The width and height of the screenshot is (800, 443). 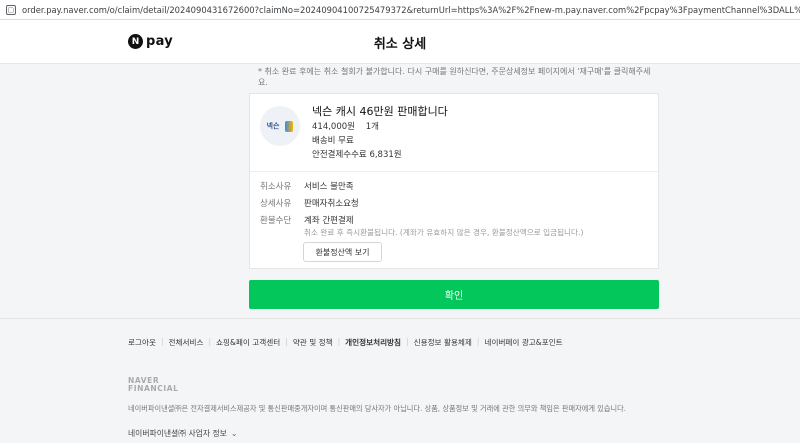 I want to click on product-thumbnail: 넥슨, so click(x=280, y=126).